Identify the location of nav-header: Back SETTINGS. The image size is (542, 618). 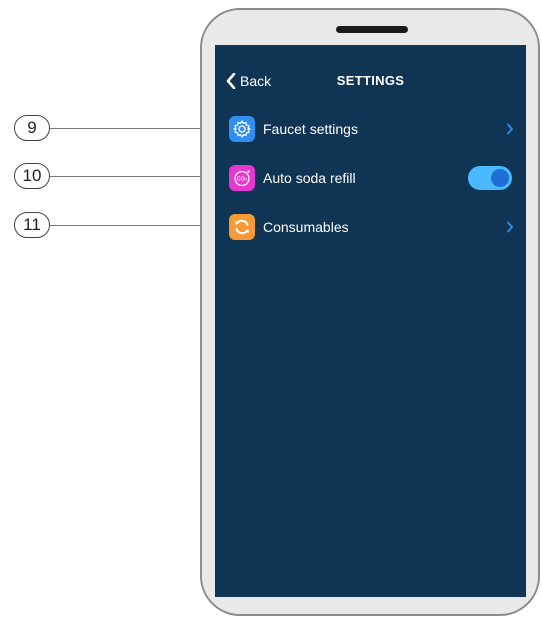
(370, 80).